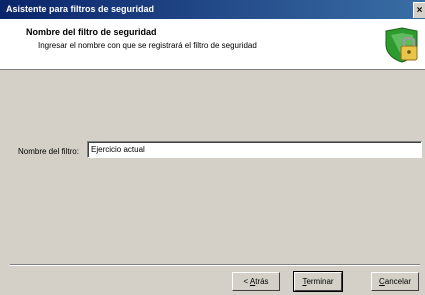 Image resolution: width=425 pixels, height=295 pixels. I want to click on cancel-label-rest: ancelar, so click(398, 281).